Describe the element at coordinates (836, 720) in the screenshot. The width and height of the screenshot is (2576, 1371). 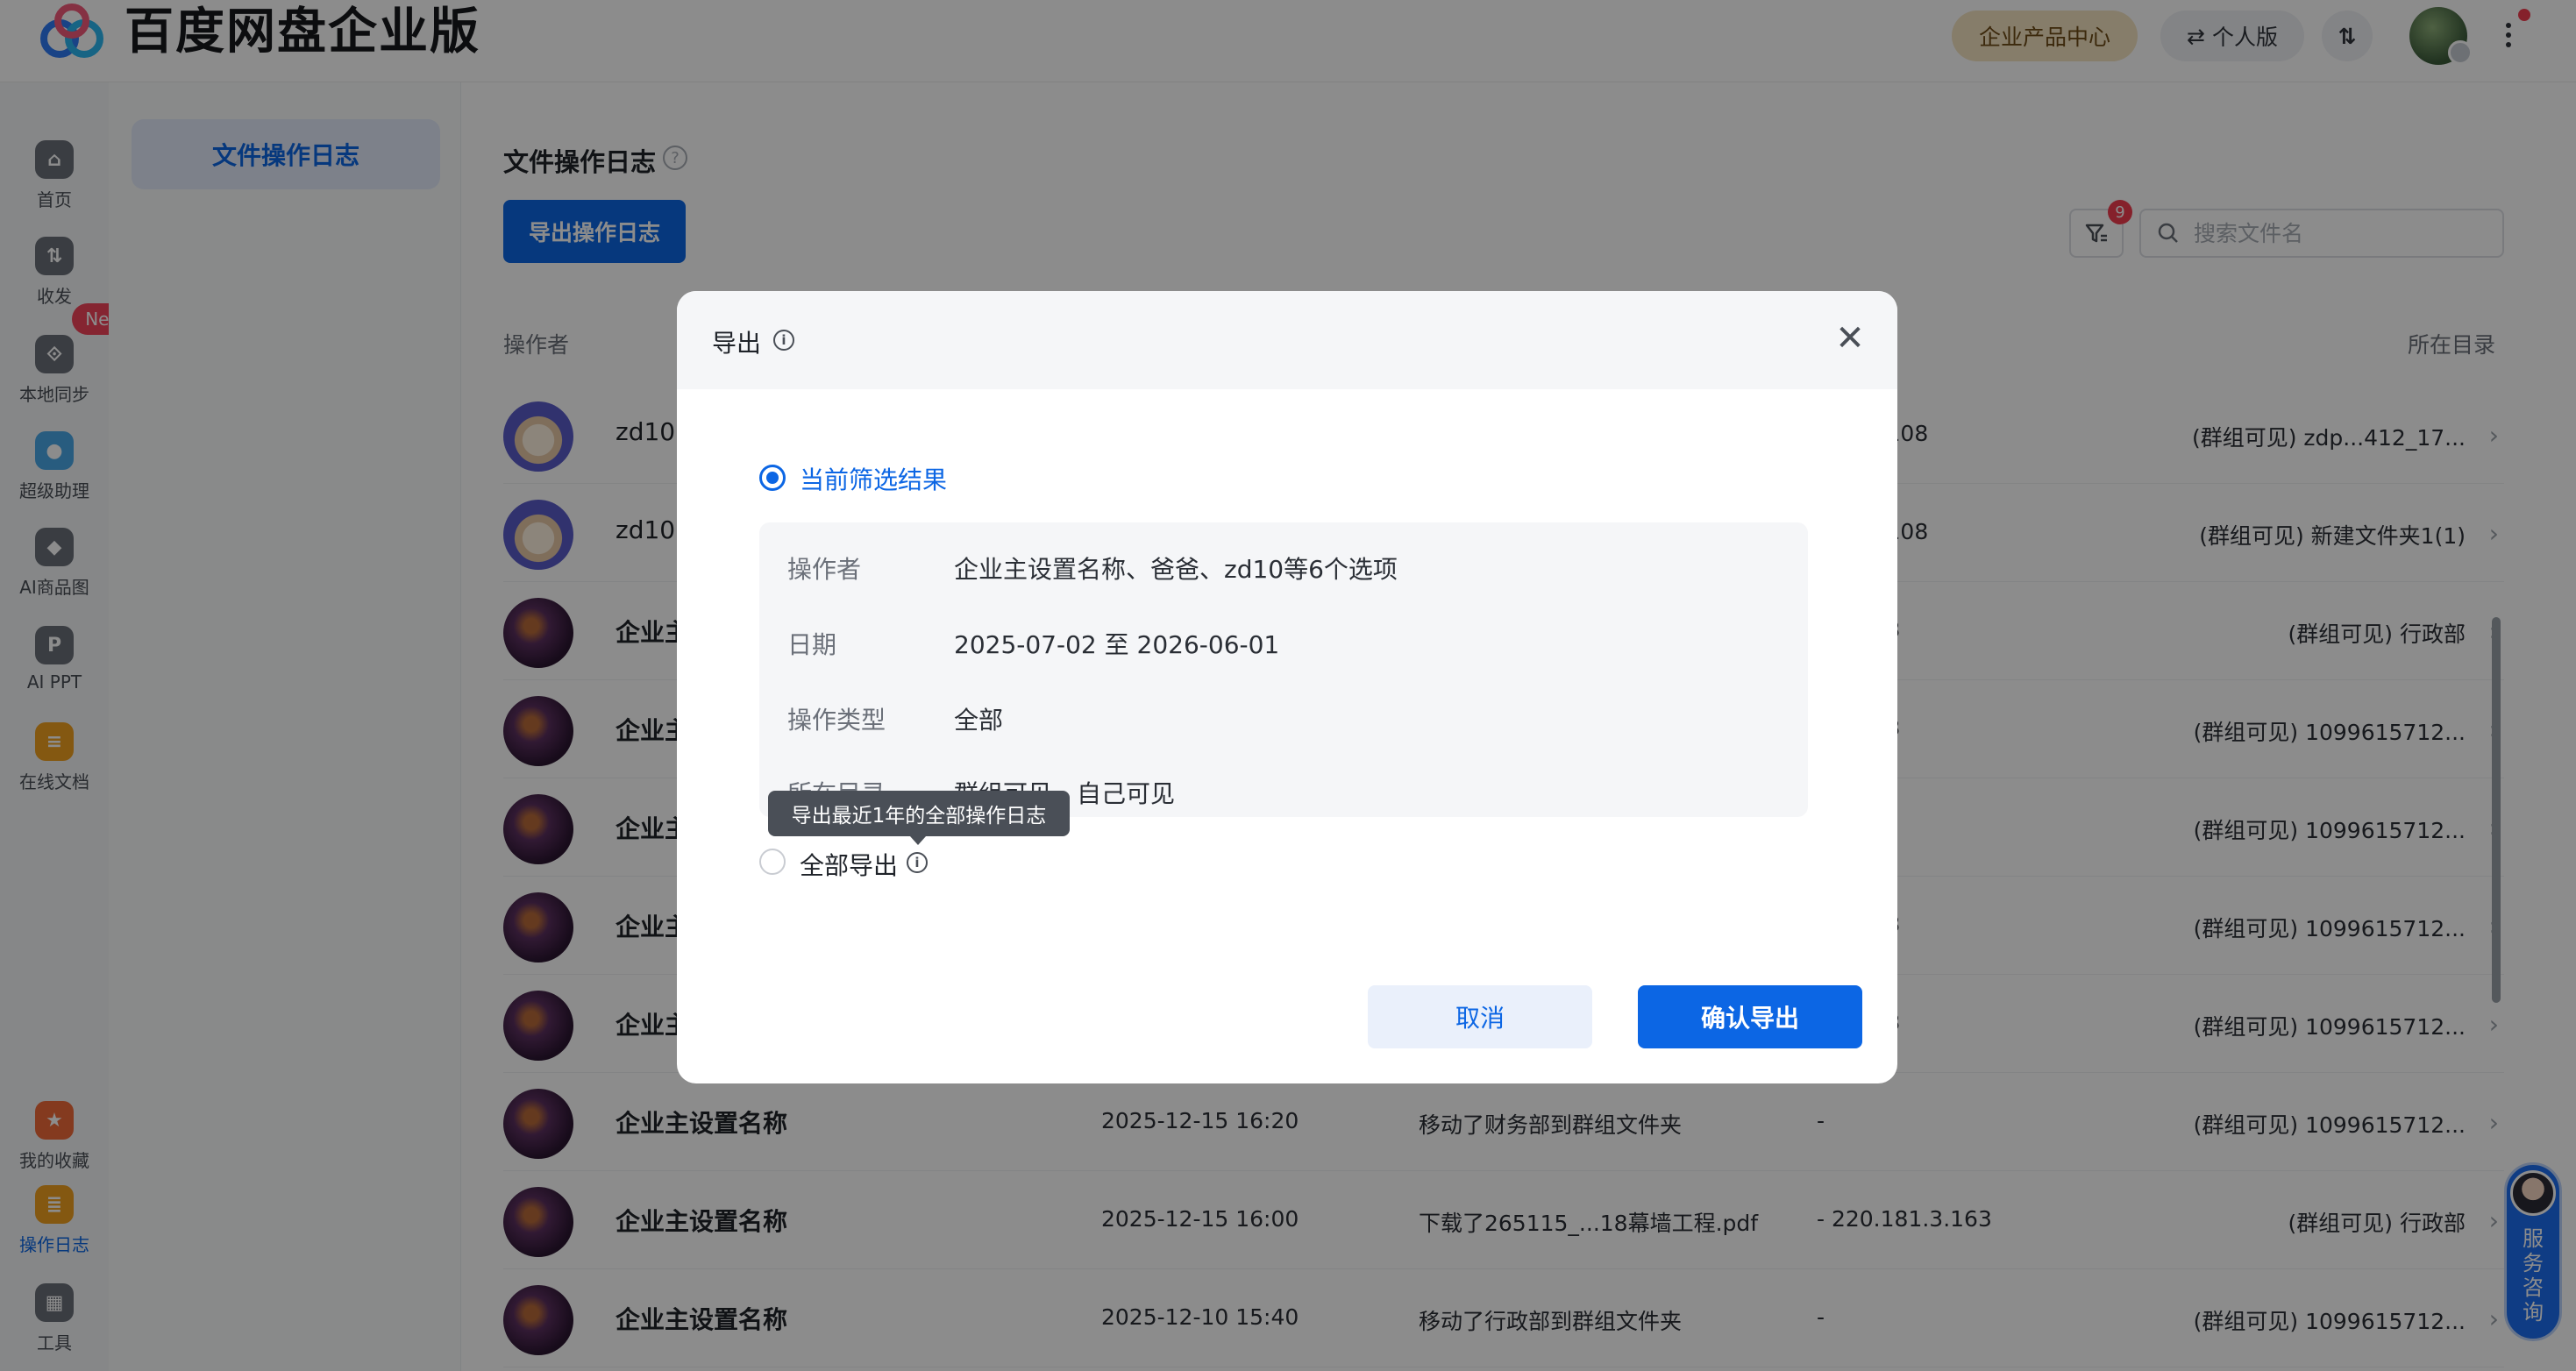
I see `summary-type-key: 操作类型` at that location.